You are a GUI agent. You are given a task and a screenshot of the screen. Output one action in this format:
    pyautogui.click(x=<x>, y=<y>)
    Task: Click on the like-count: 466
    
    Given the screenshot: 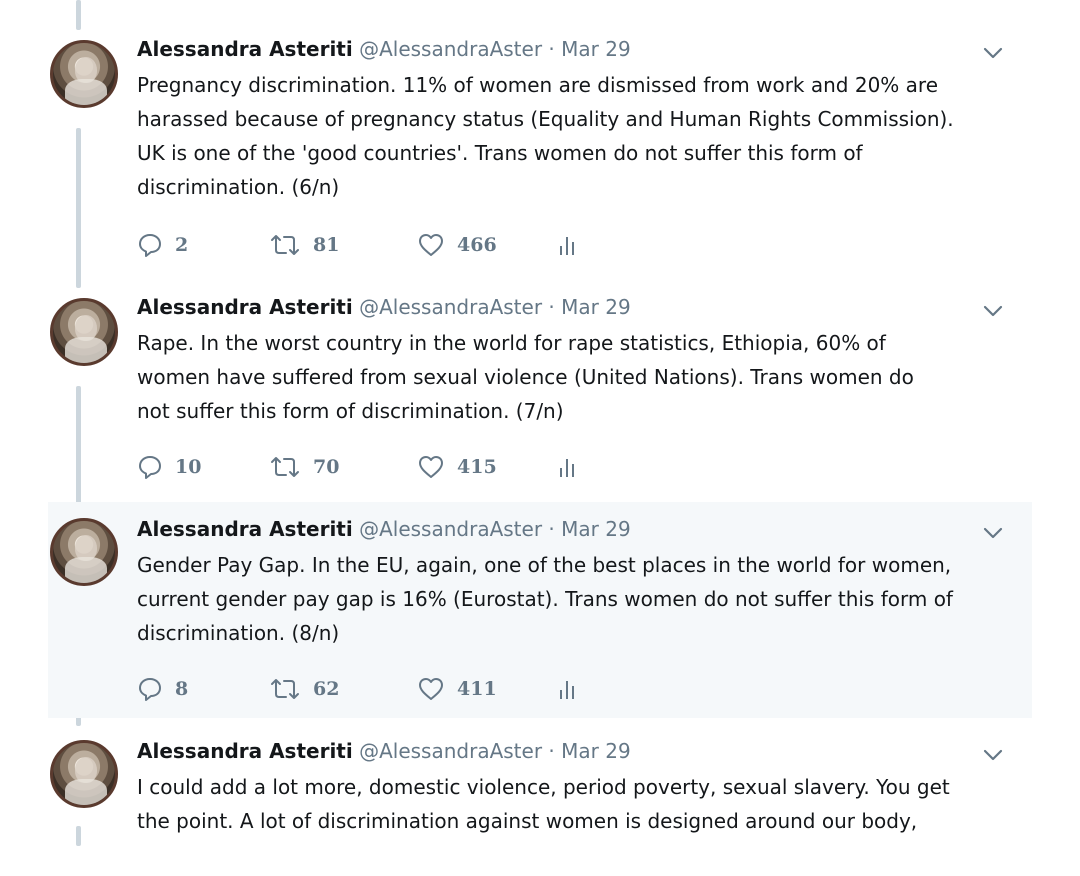 What is the action you would take?
    pyautogui.click(x=477, y=245)
    